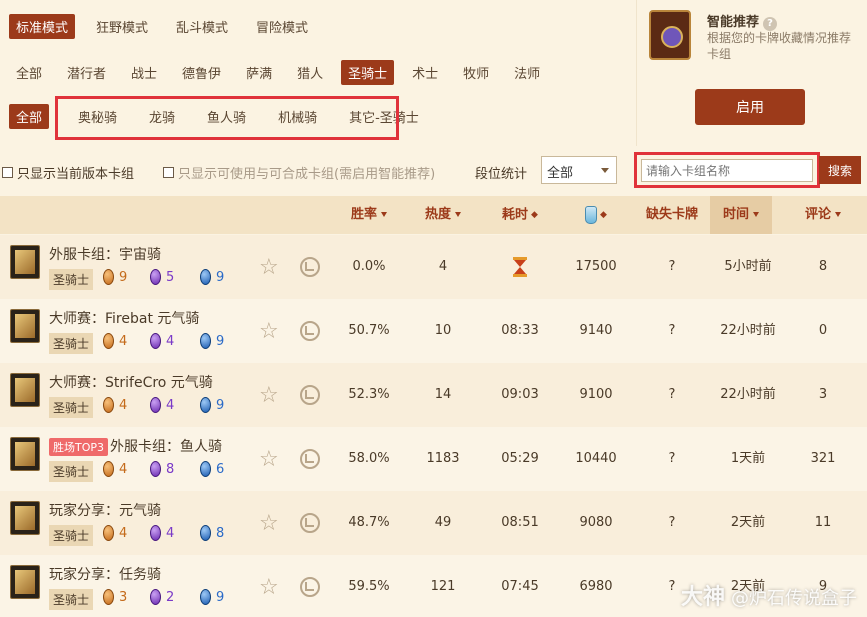  What do you see at coordinates (227, 118) in the screenshot?
I see `subcategory-highlight` at bounding box center [227, 118].